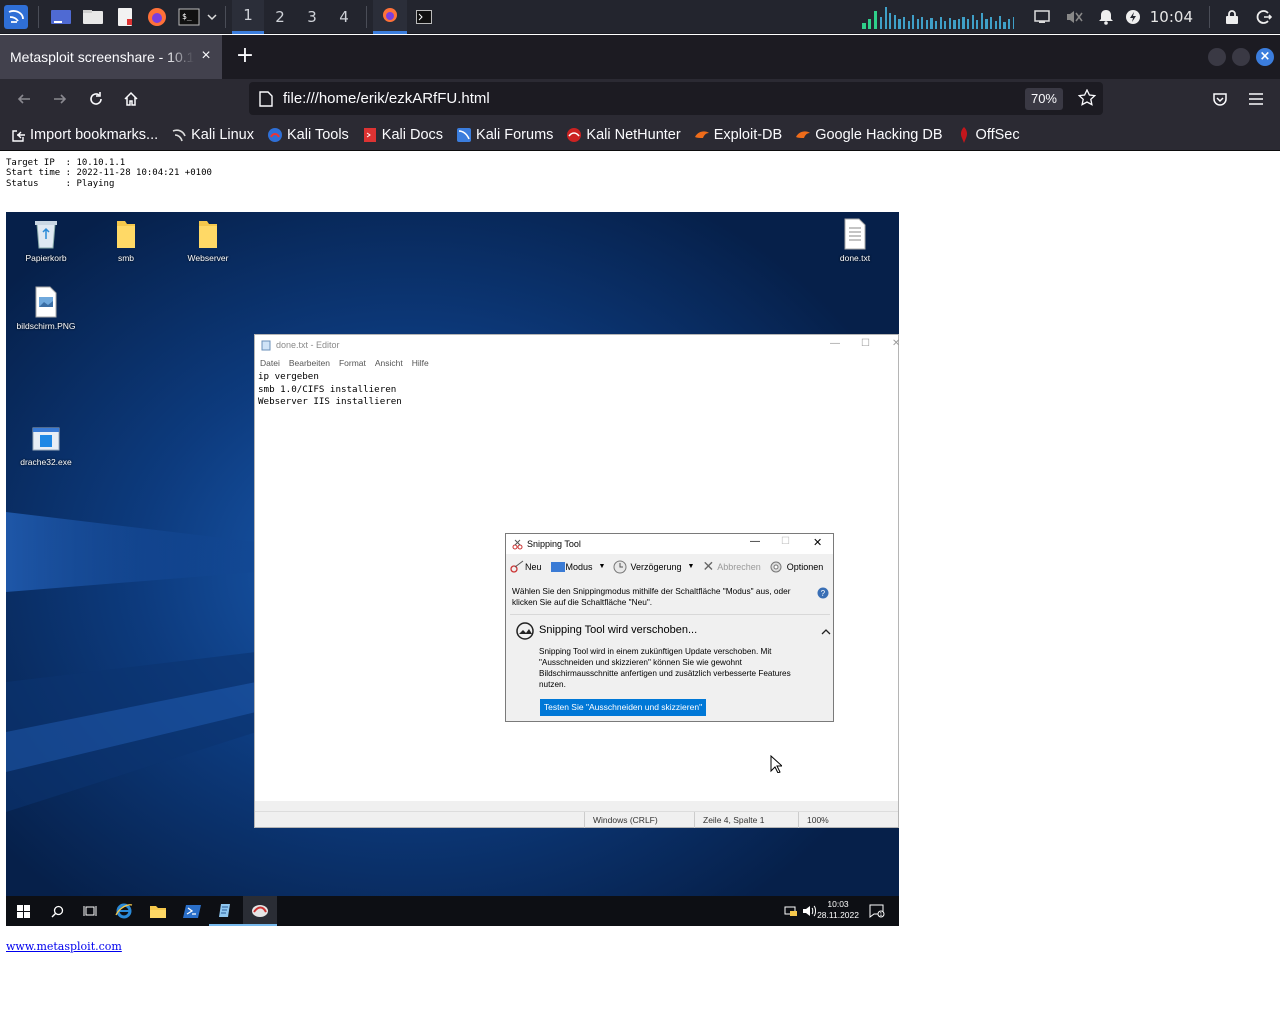 The height and width of the screenshot is (1024, 1280). Describe the element at coordinates (640, 57) in the screenshot. I see `browser-tab-bar: Metasploit screenshare - 10.10.1.1 × + ×` at that location.